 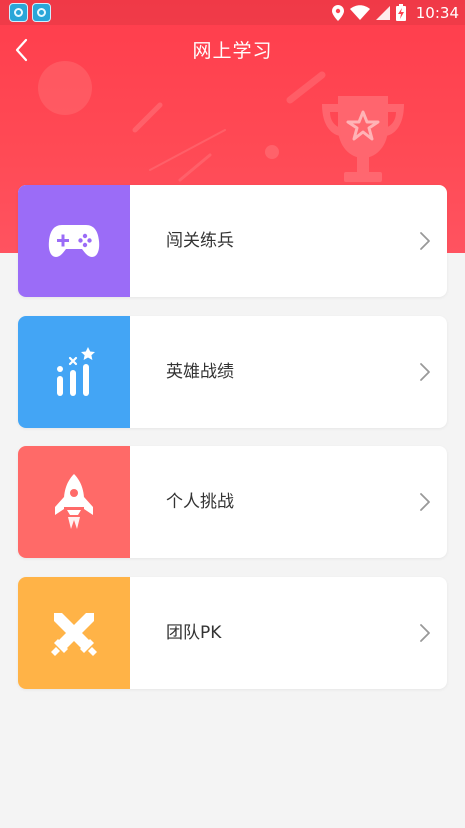 I want to click on crossed-swords-icon, so click(x=74, y=634).